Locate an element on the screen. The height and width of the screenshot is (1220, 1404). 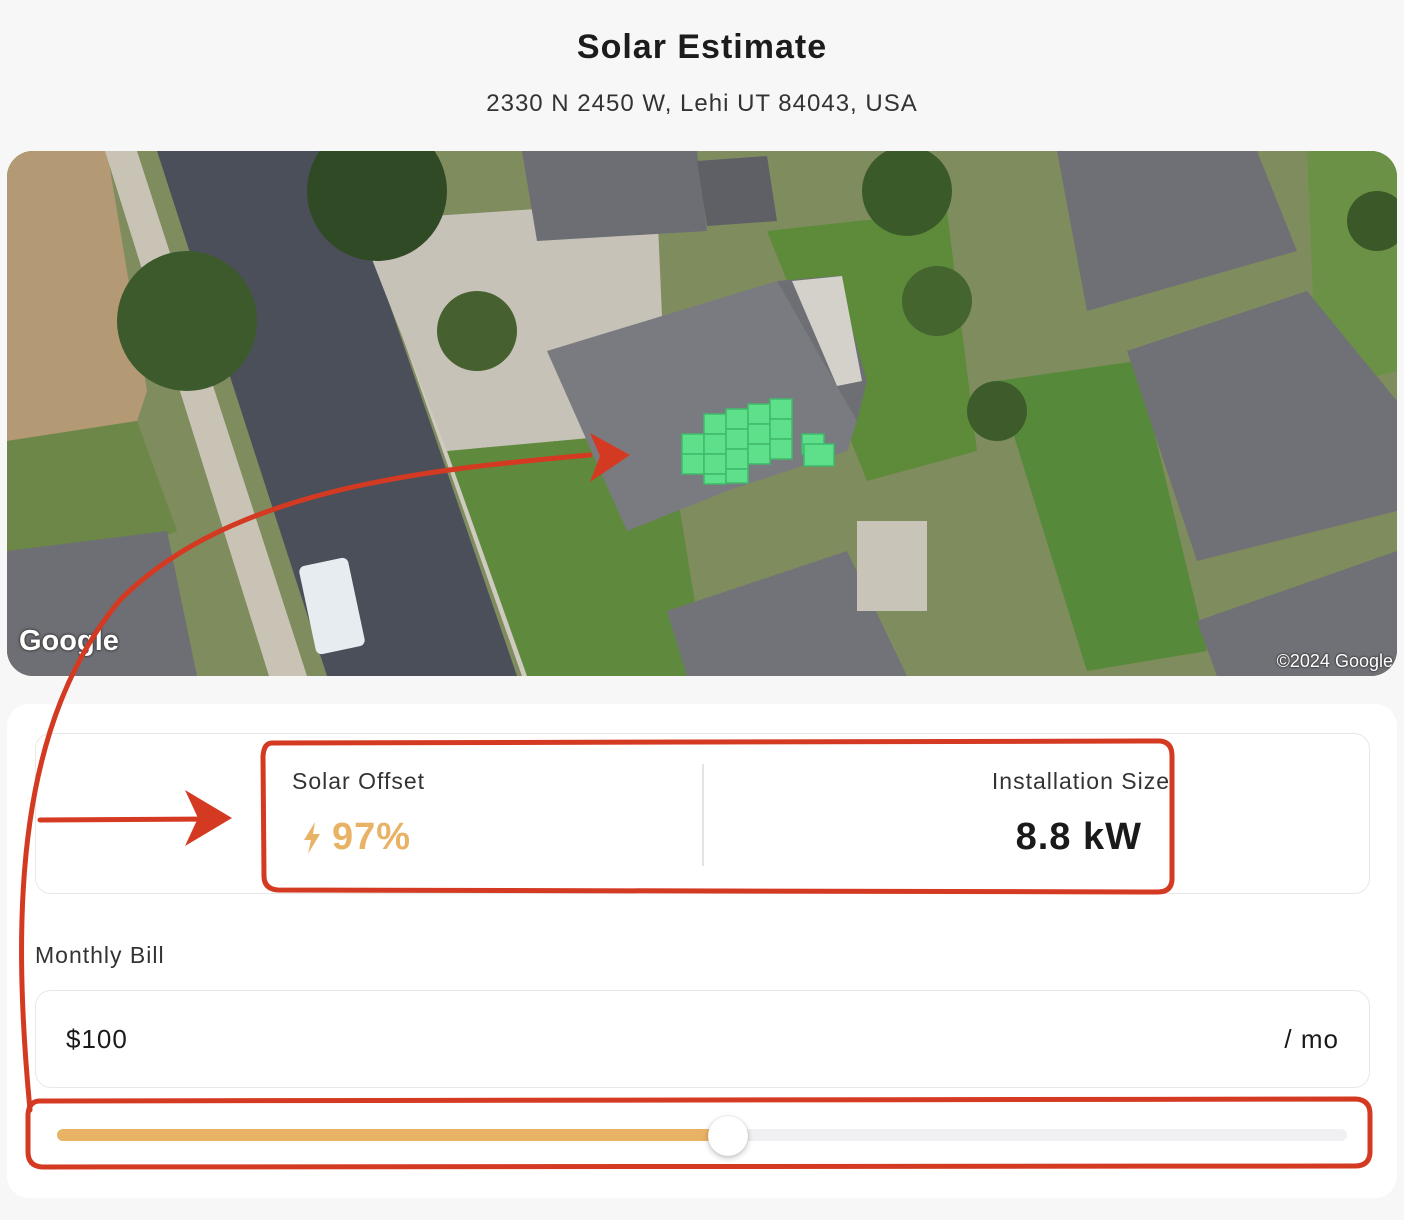
page-address: 2330 N 2450 W, Lehi UT 84043, USA is located at coordinates (702, 103).